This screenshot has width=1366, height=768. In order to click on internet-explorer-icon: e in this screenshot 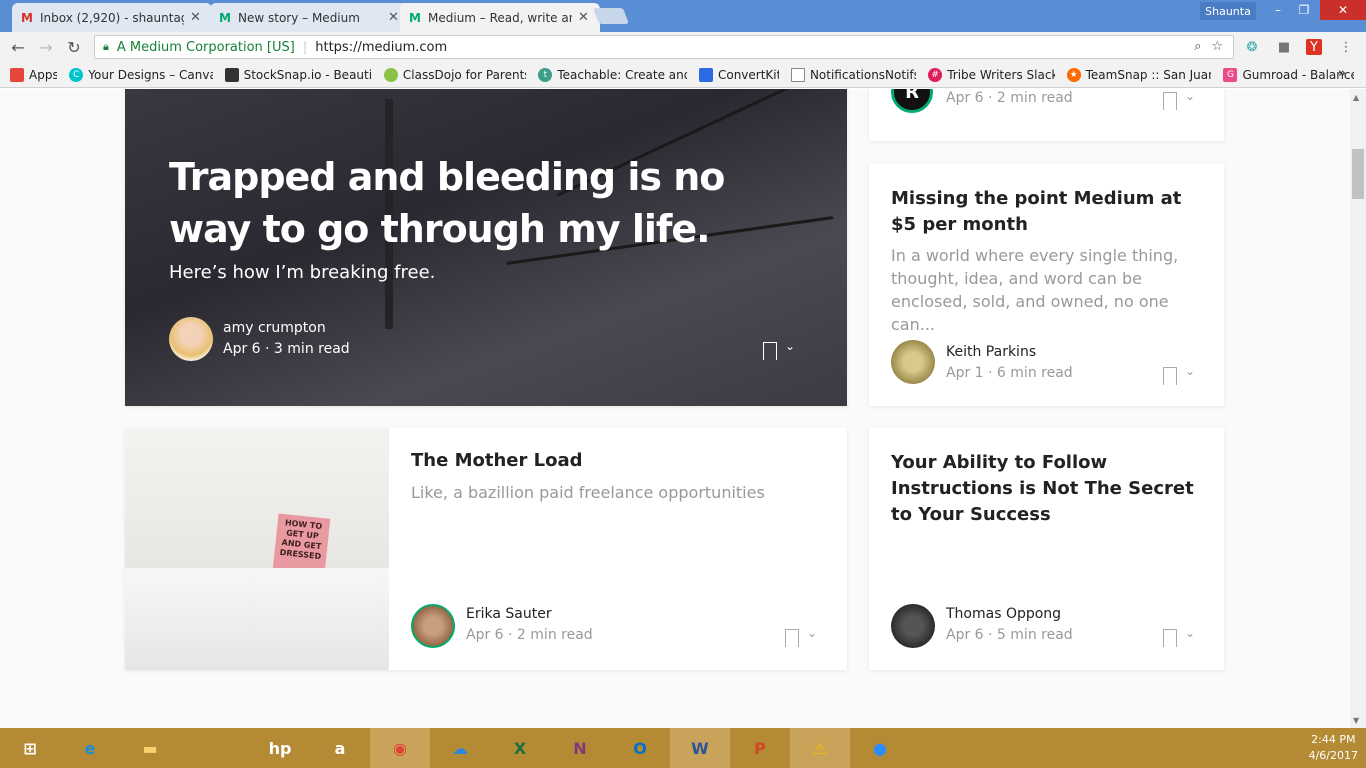, I will do `click(90, 748)`.